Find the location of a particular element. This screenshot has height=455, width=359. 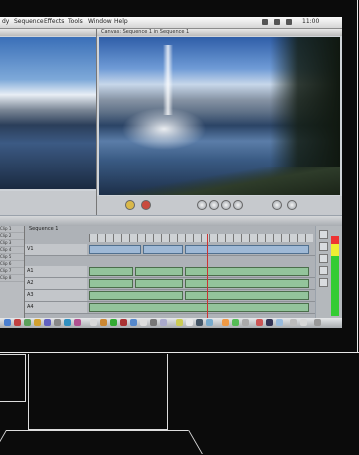

track-label: A1 is located at coordinates (30, 271).